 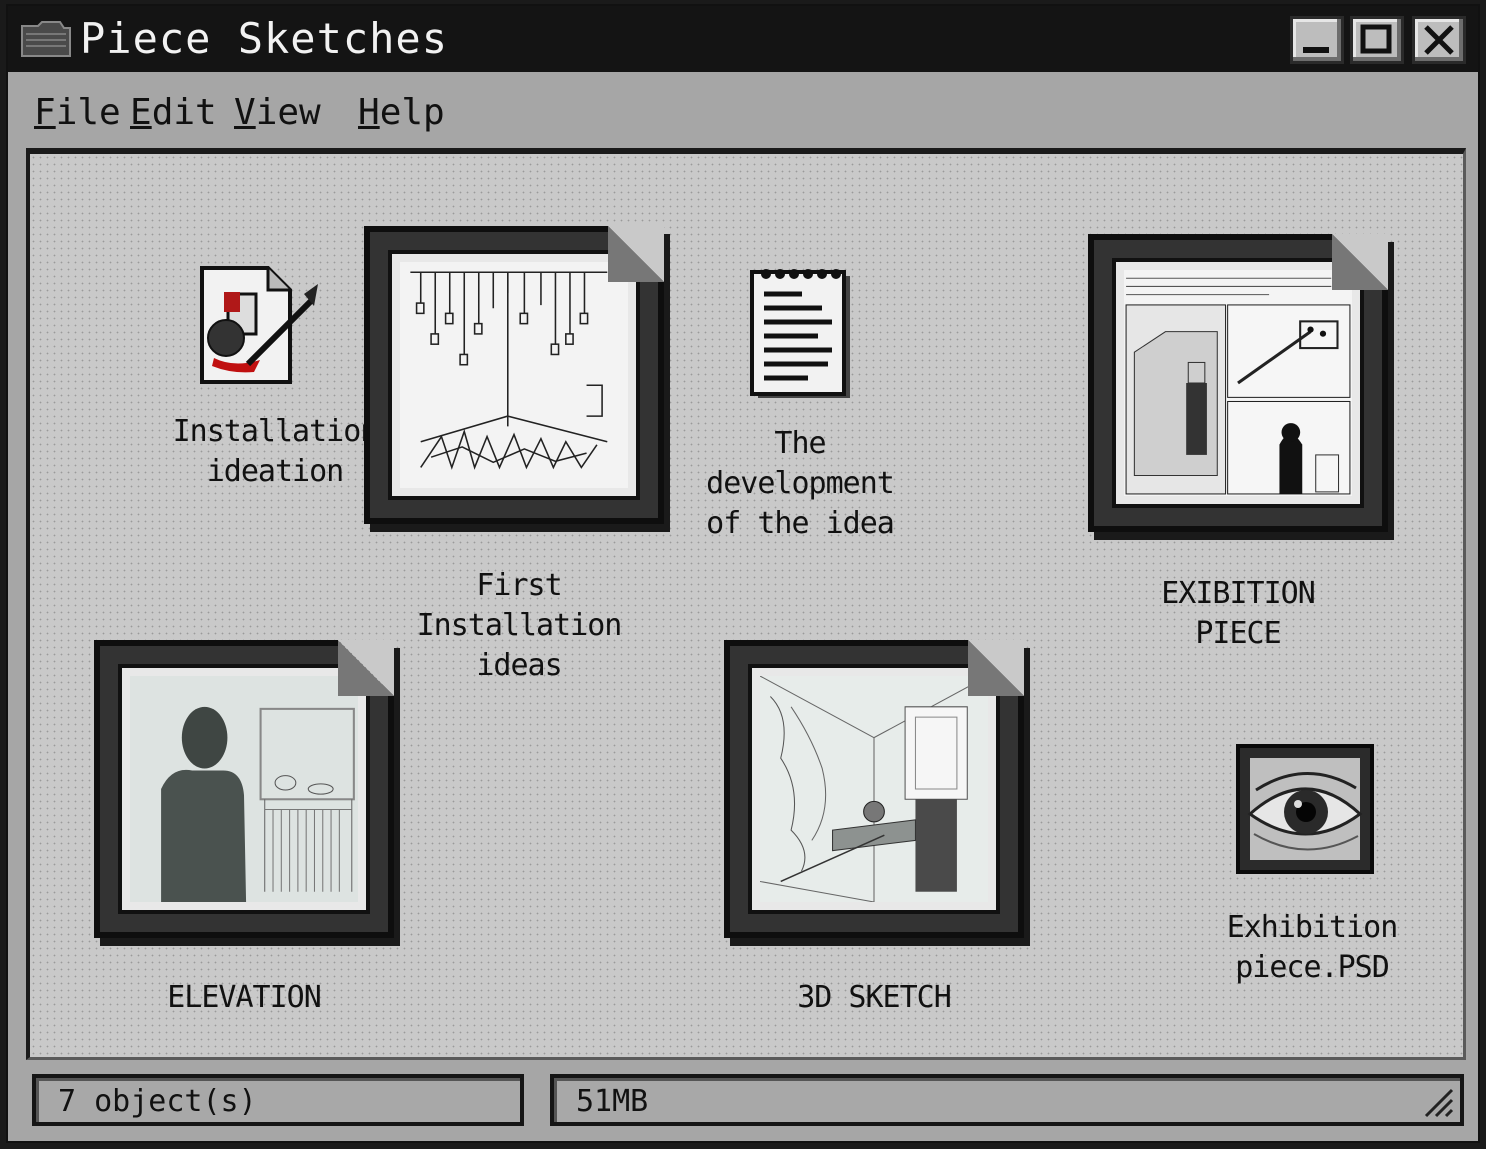 I want to click on menu-file: File, so click(x=77, y=112).